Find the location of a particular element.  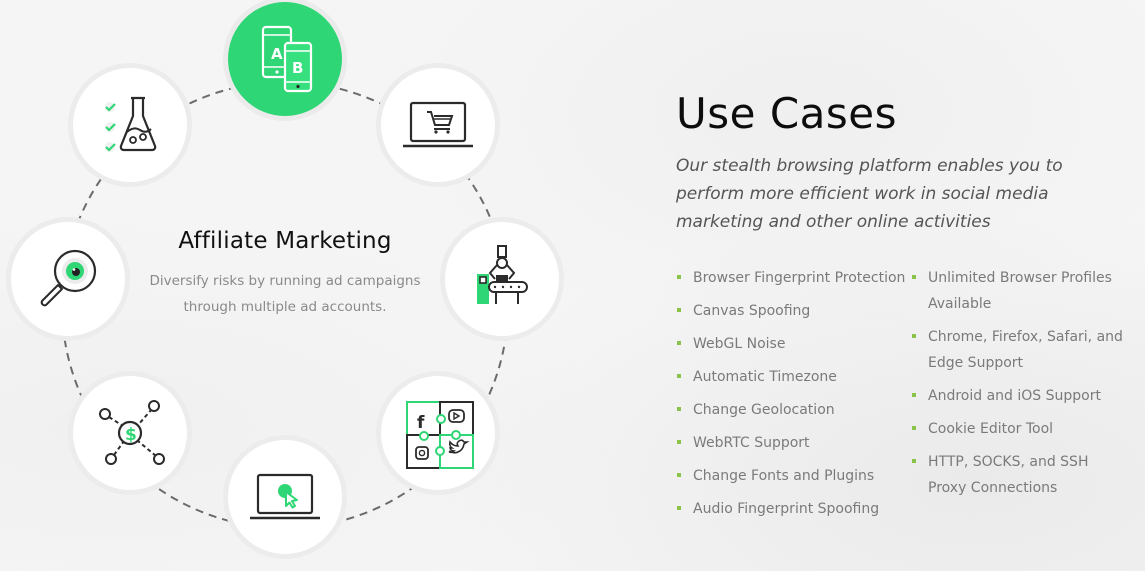

feature-label: Audio Fingerprint Spoofing is located at coordinates (786, 509).